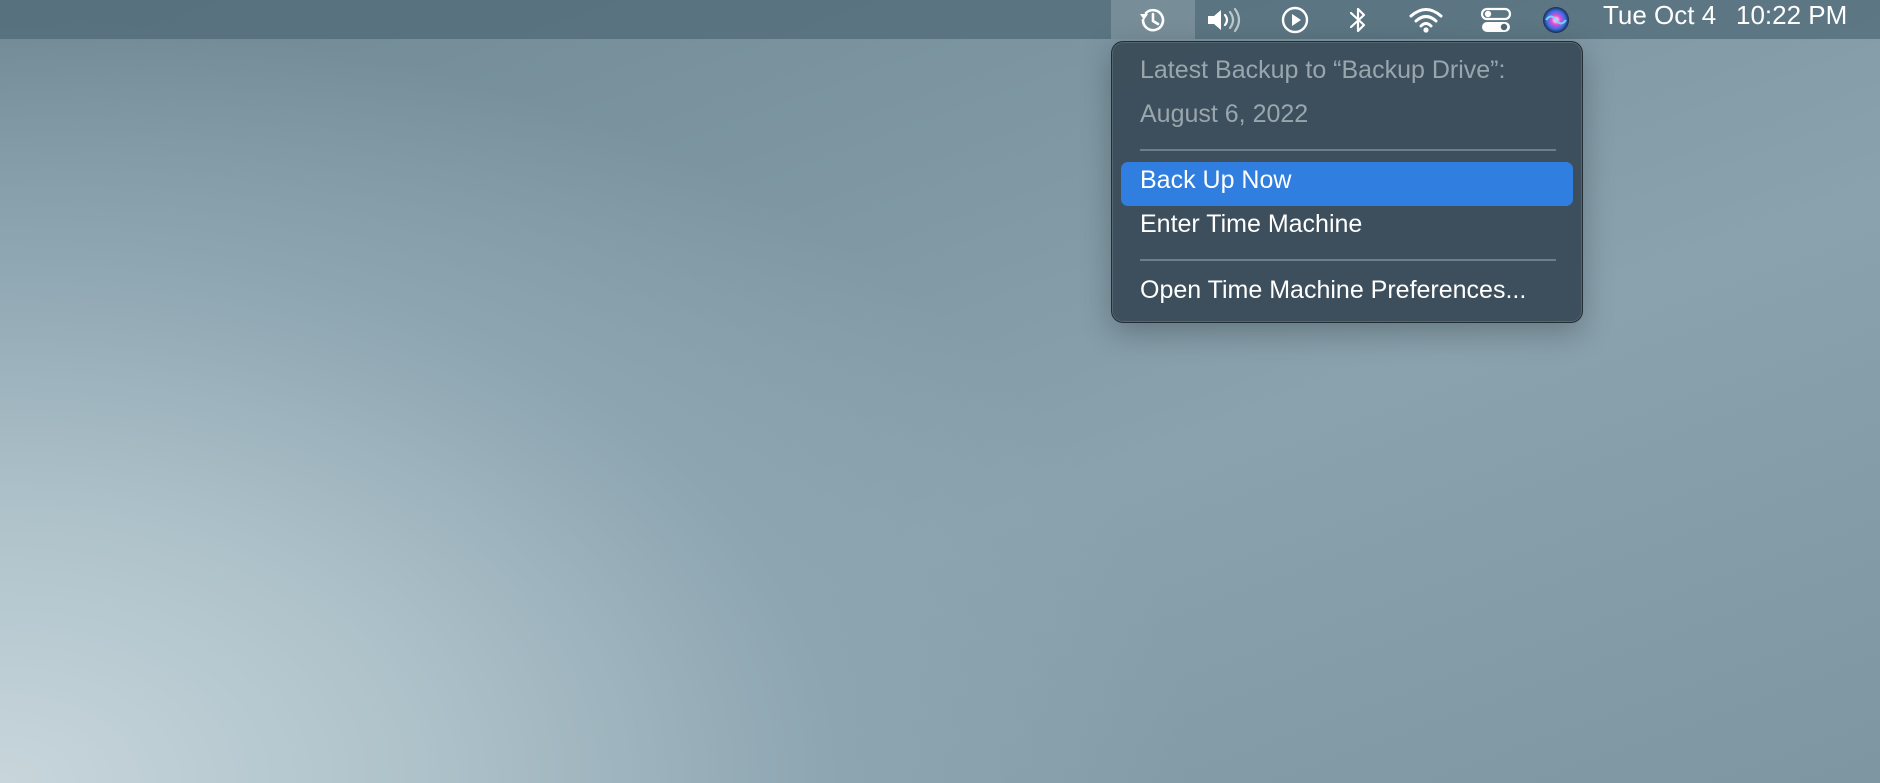  Describe the element at coordinates (1323, 70) in the screenshot. I see `latest-backup-label: Latest Backup to “Backup Drive”:` at that location.